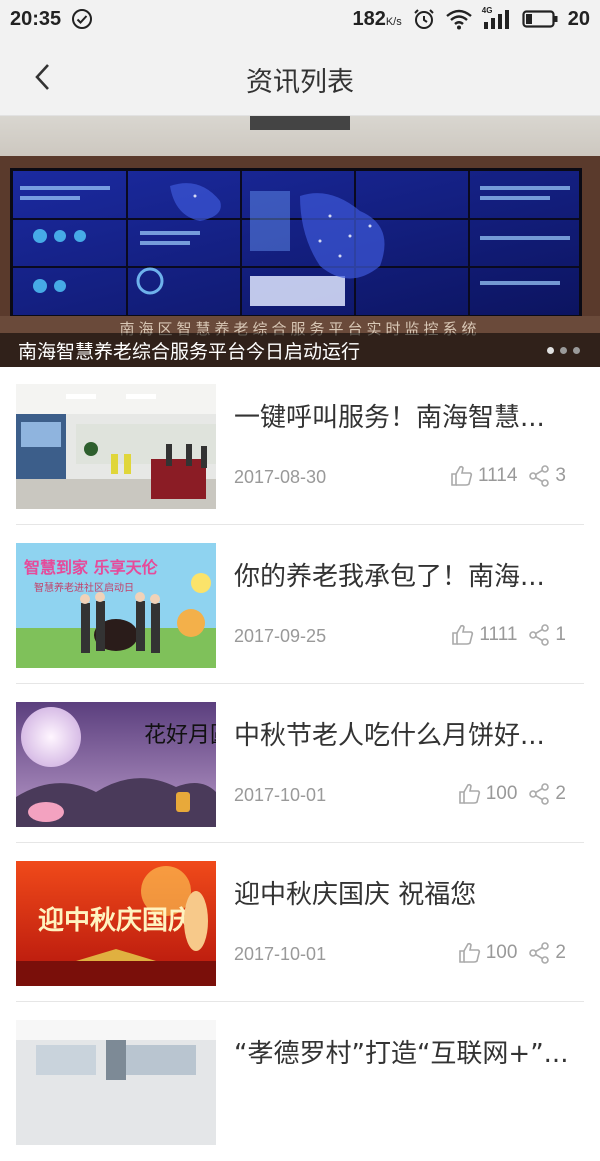 This screenshot has width=600, height=1161. I want to click on news-item: 迎中秋庆国庆 迎中秋庆国庆 祝福您 2017-10-01 100 2, so click(300, 923).